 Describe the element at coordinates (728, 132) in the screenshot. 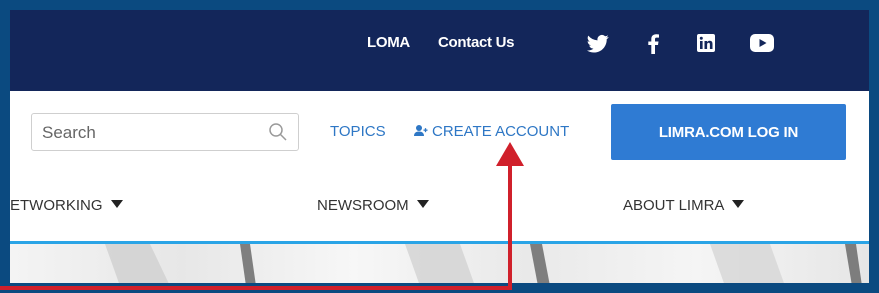

I see `limra-login-button: LIMRA.COM LOG IN` at that location.